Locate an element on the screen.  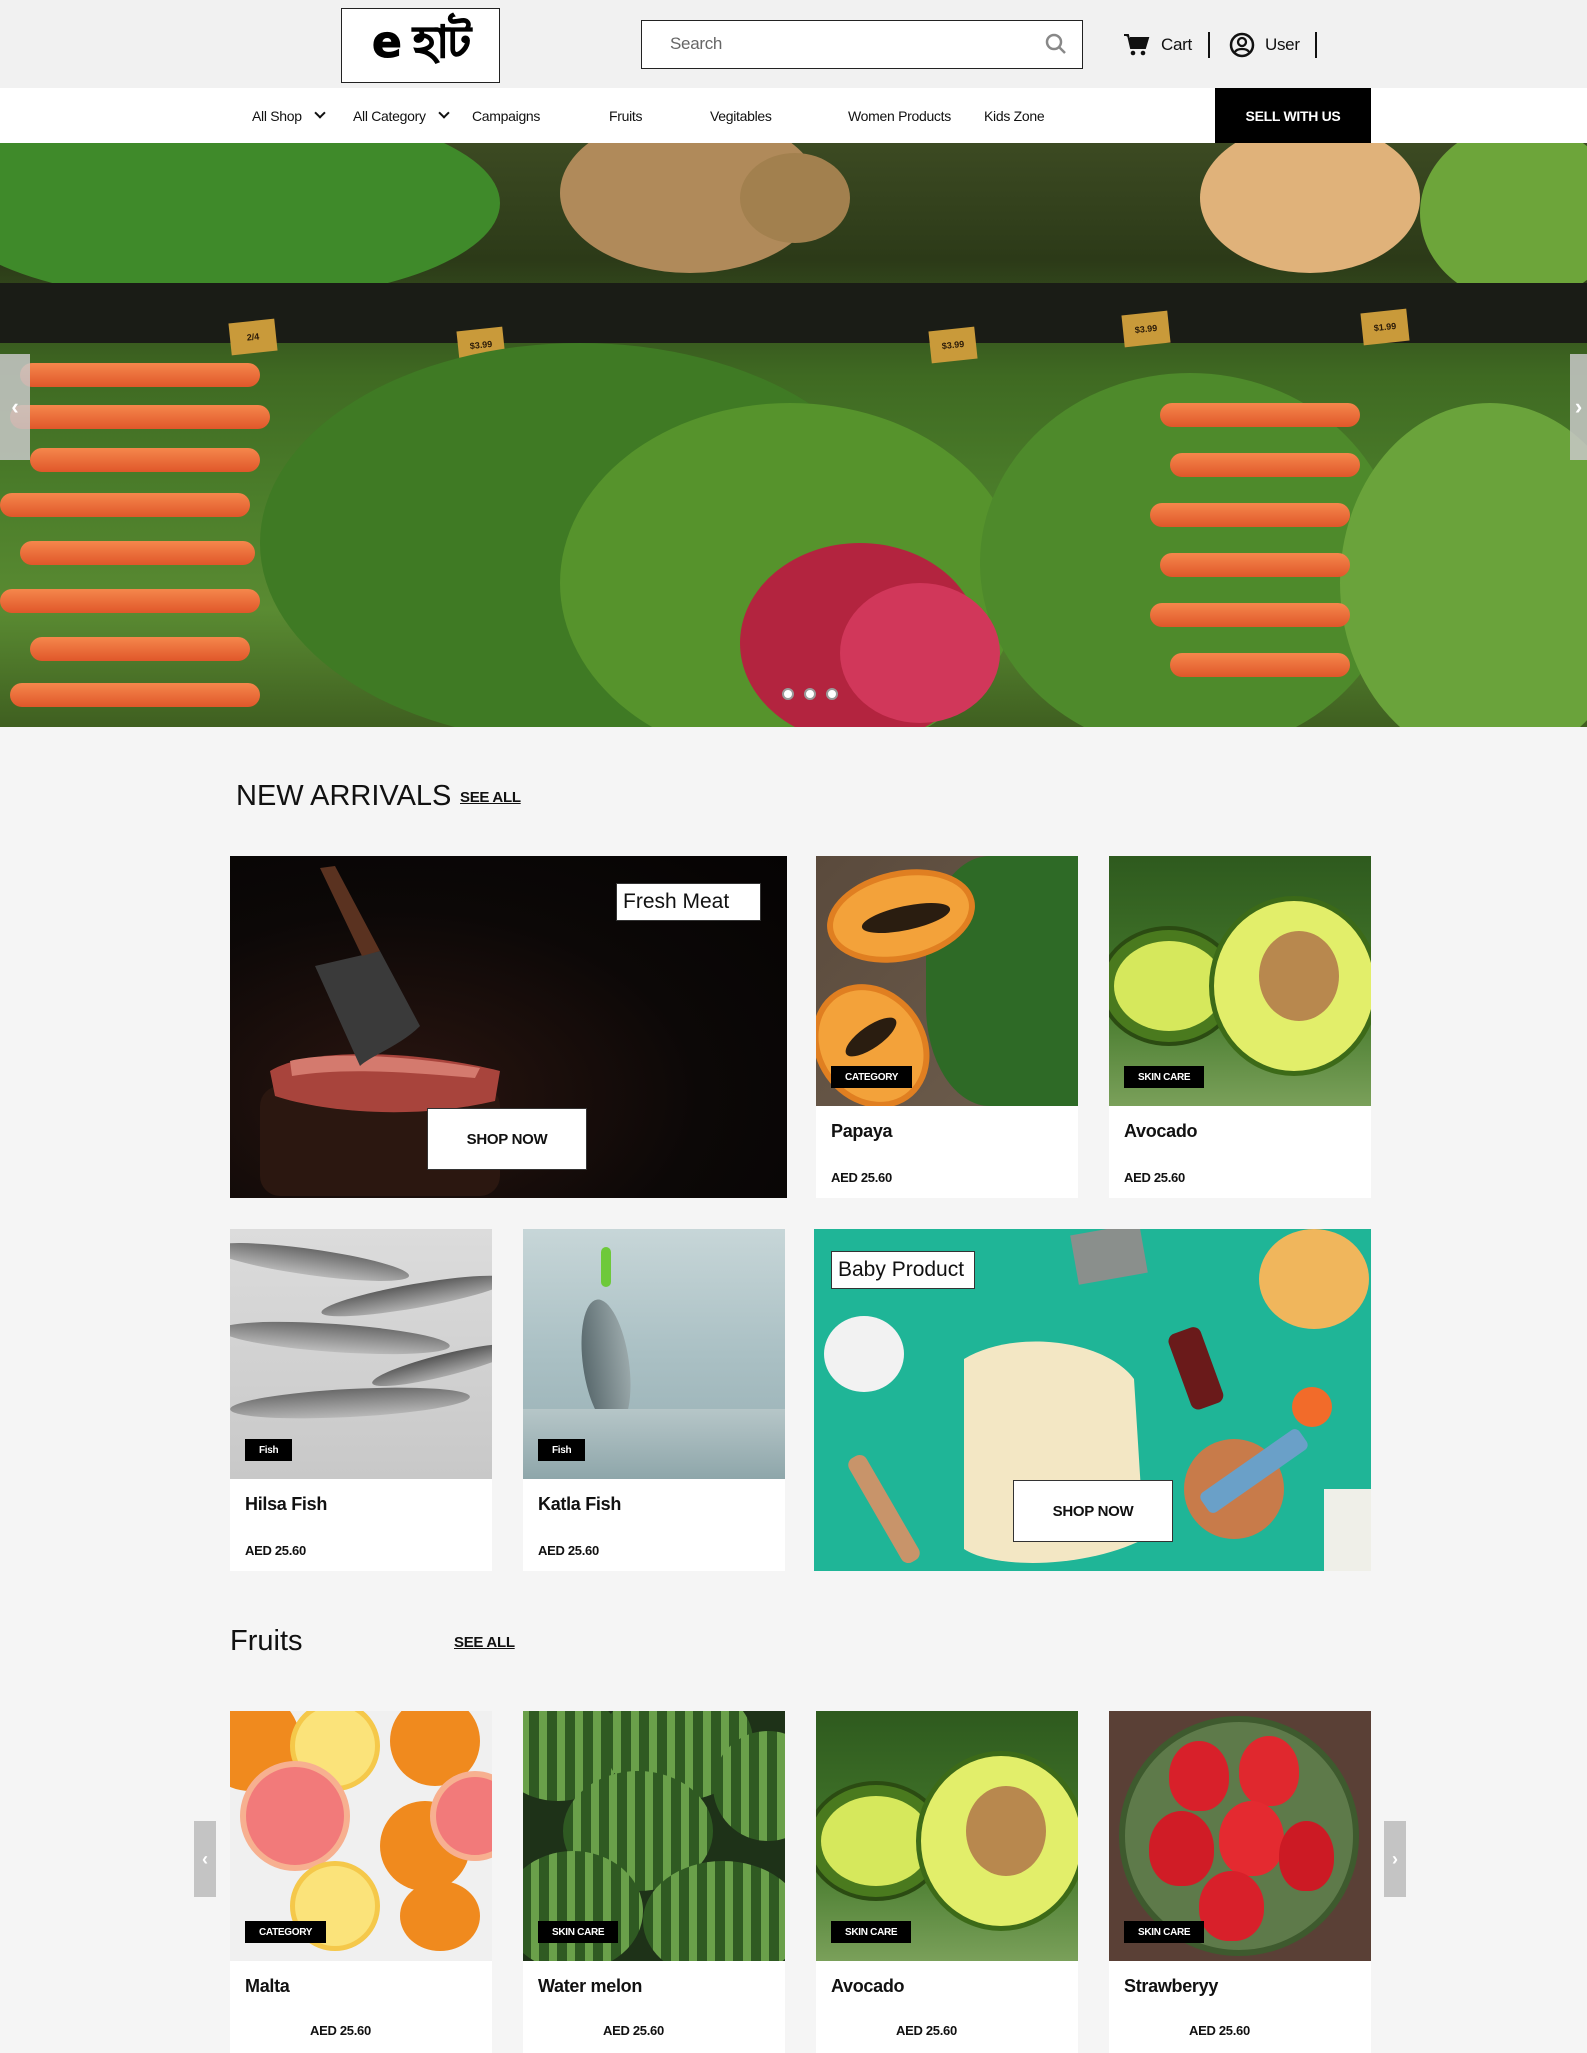
nav-all-shop: All Shop is located at coordinates (289, 115).